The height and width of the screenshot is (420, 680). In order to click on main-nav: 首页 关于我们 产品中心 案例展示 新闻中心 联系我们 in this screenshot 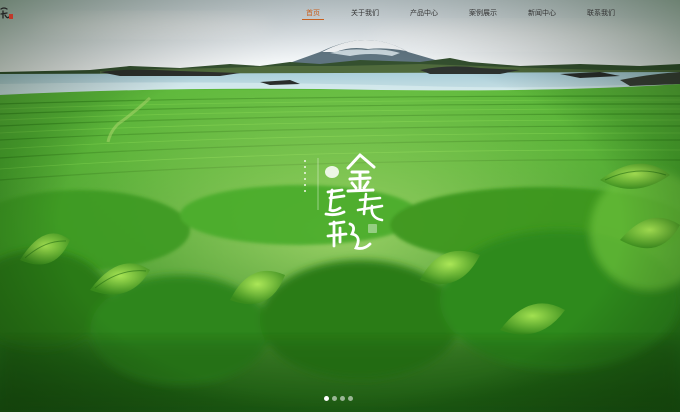, I will do `click(470, 13)`.